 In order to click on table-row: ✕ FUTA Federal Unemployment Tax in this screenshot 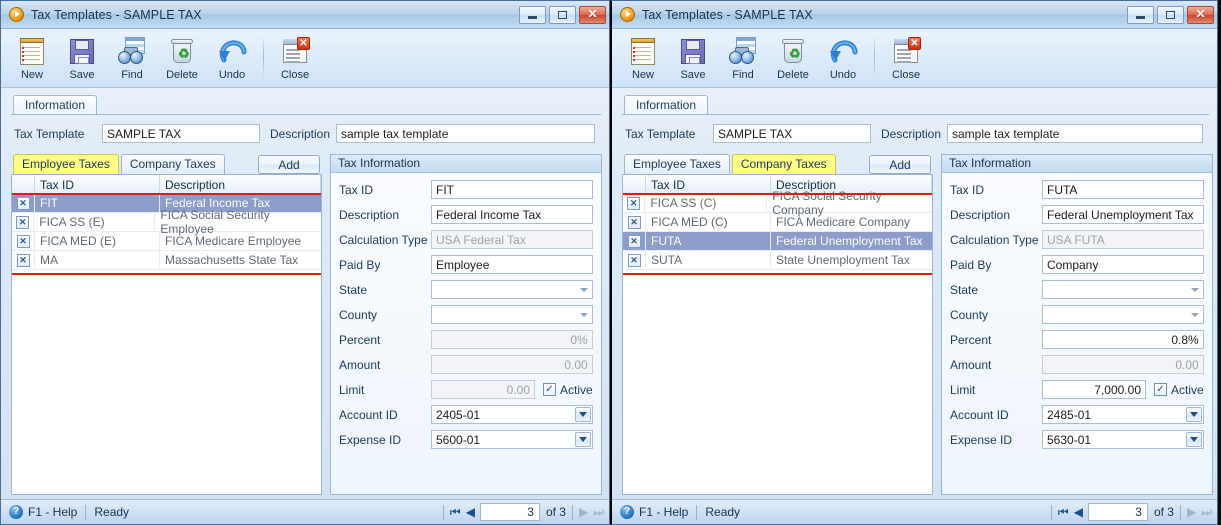, I will do `click(777, 241)`.